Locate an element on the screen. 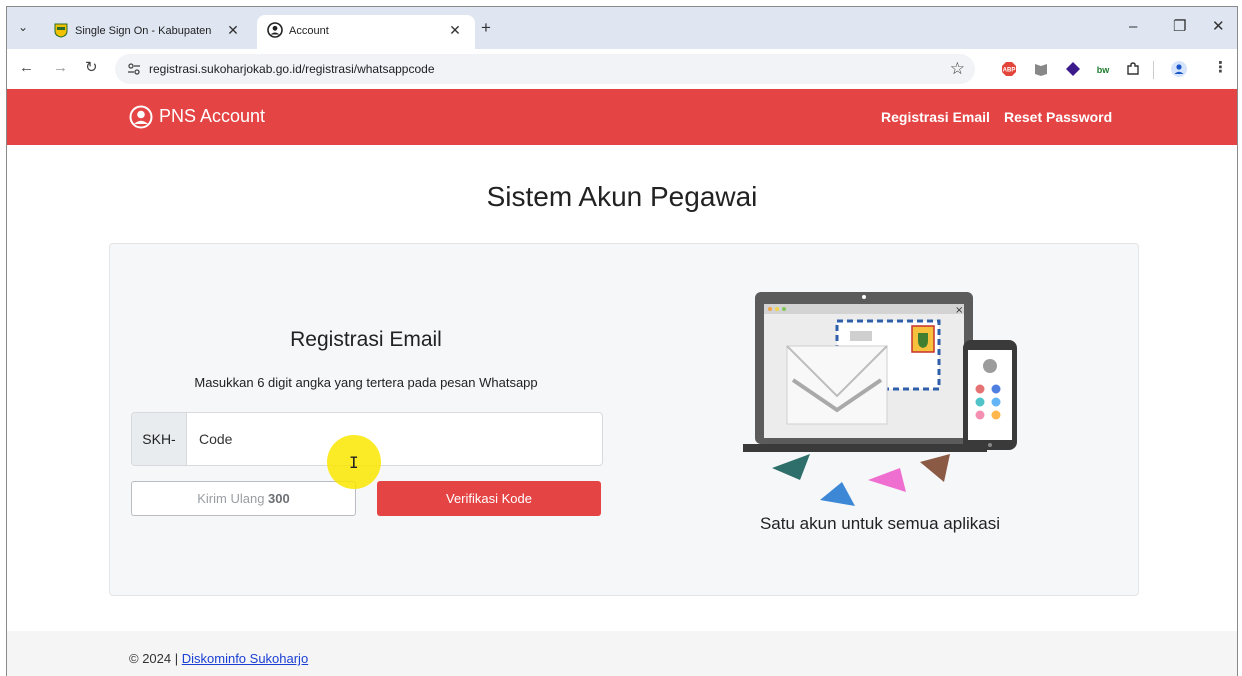 This screenshot has height=676, width=1242. resend-label: Kirim Ulang is located at coordinates (231, 498).